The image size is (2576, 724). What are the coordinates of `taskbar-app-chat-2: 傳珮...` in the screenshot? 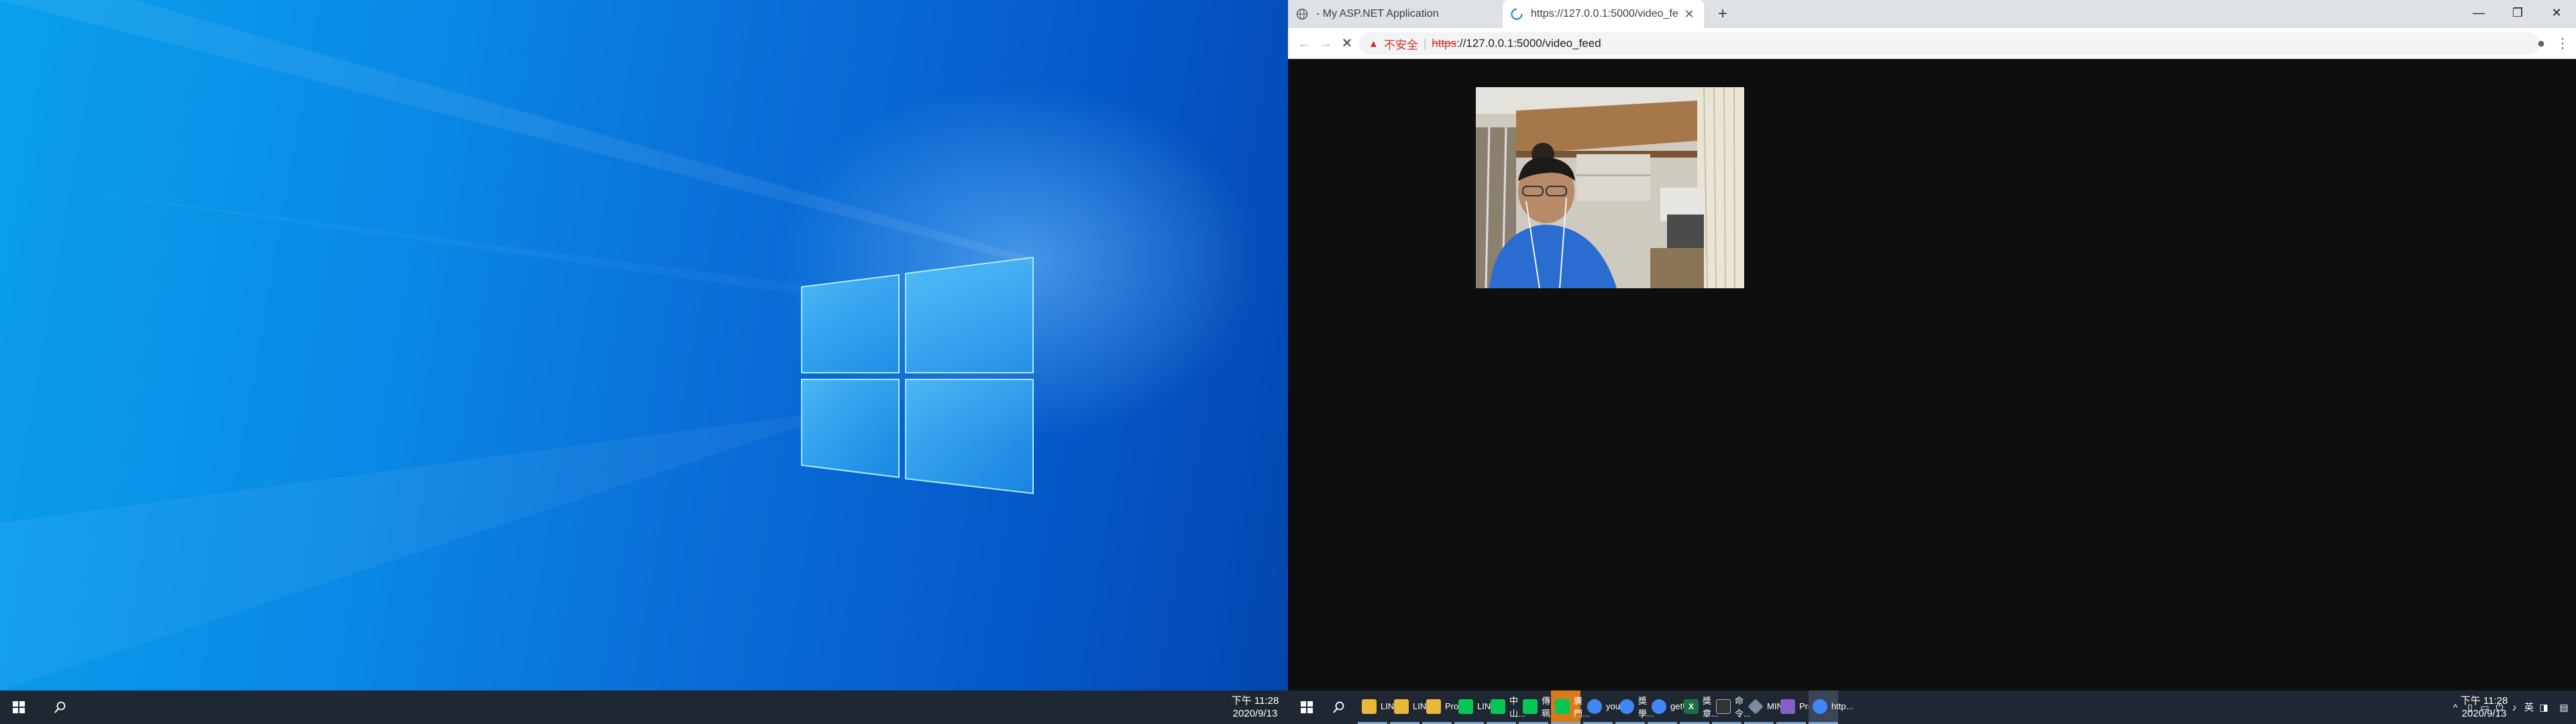 It's located at (1538, 707).